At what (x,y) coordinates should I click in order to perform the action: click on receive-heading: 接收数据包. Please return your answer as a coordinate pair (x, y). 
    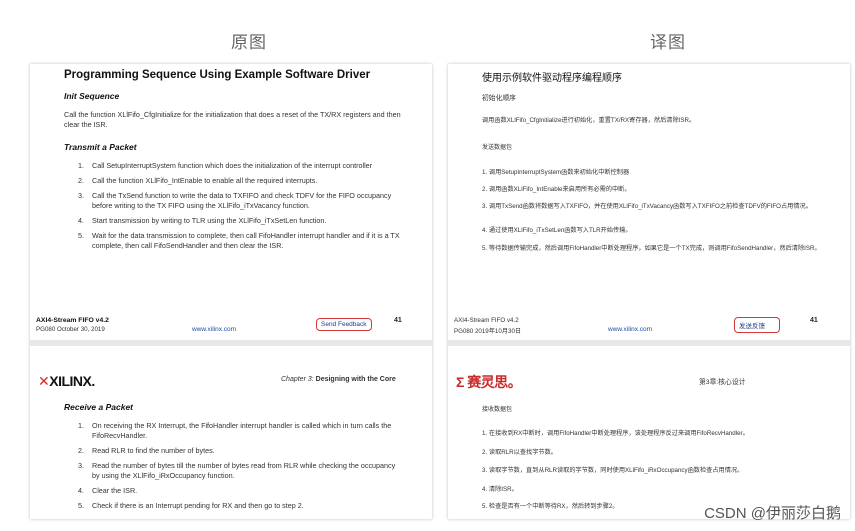
    Looking at the image, I should click on (497, 410).